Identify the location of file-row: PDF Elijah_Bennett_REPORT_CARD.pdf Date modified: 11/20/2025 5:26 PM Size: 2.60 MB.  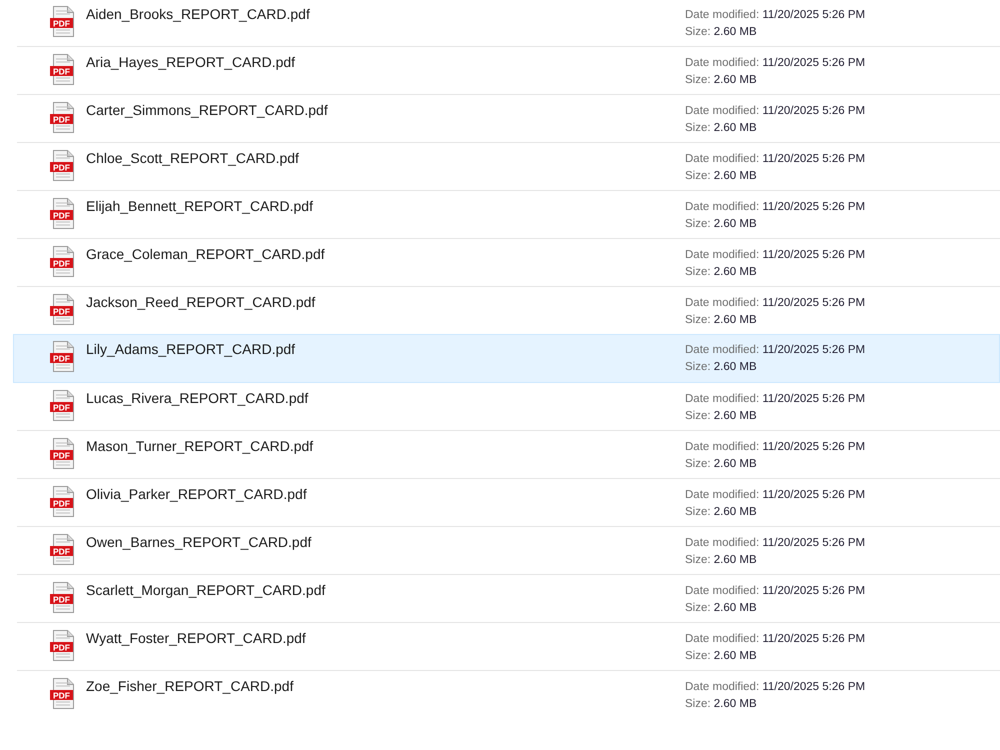
(508, 215).